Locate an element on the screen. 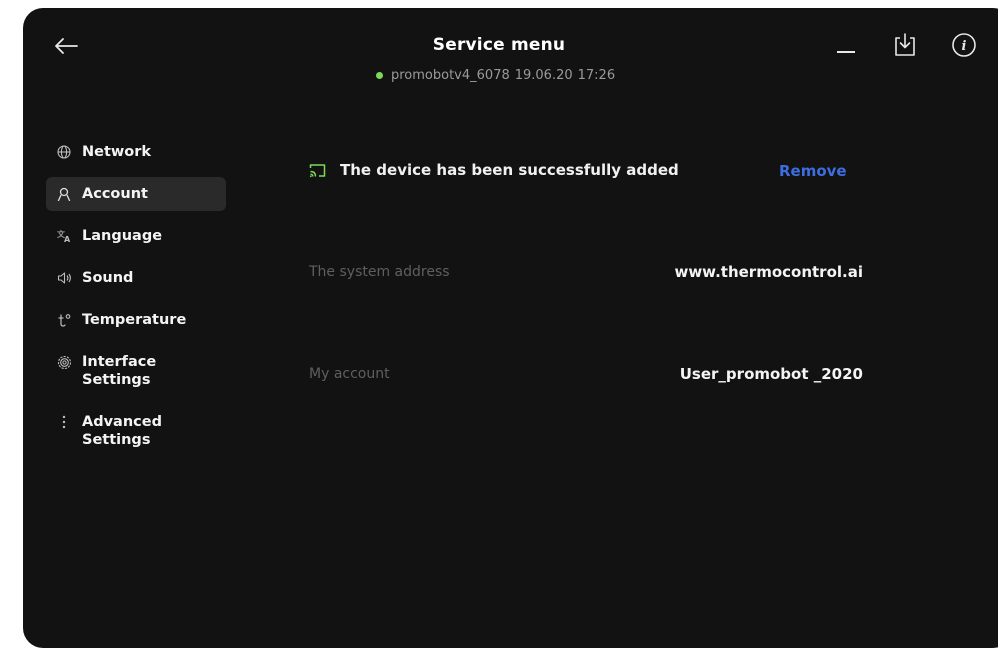  sidebar-item-language: 文A Language is located at coordinates (136, 236).